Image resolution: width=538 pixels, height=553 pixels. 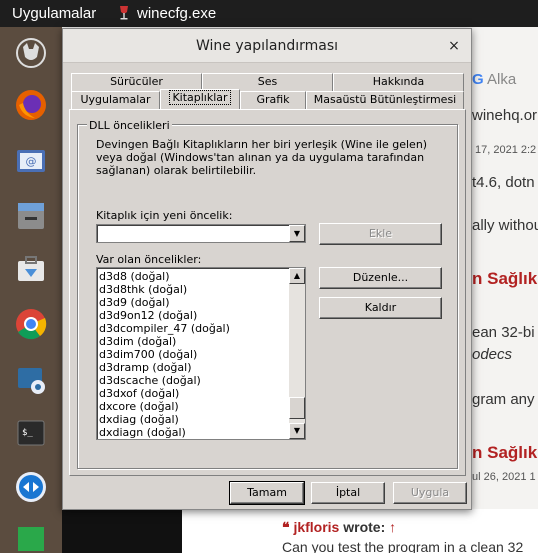 What do you see at coordinates (504, 477) in the screenshot?
I see `post-date: ul 26, 2021 1` at bounding box center [504, 477].